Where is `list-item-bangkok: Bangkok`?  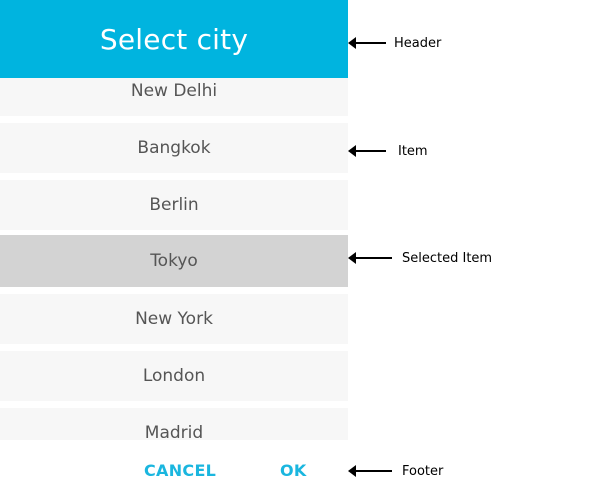 list-item-bangkok: Bangkok is located at coordinates (174, 148).